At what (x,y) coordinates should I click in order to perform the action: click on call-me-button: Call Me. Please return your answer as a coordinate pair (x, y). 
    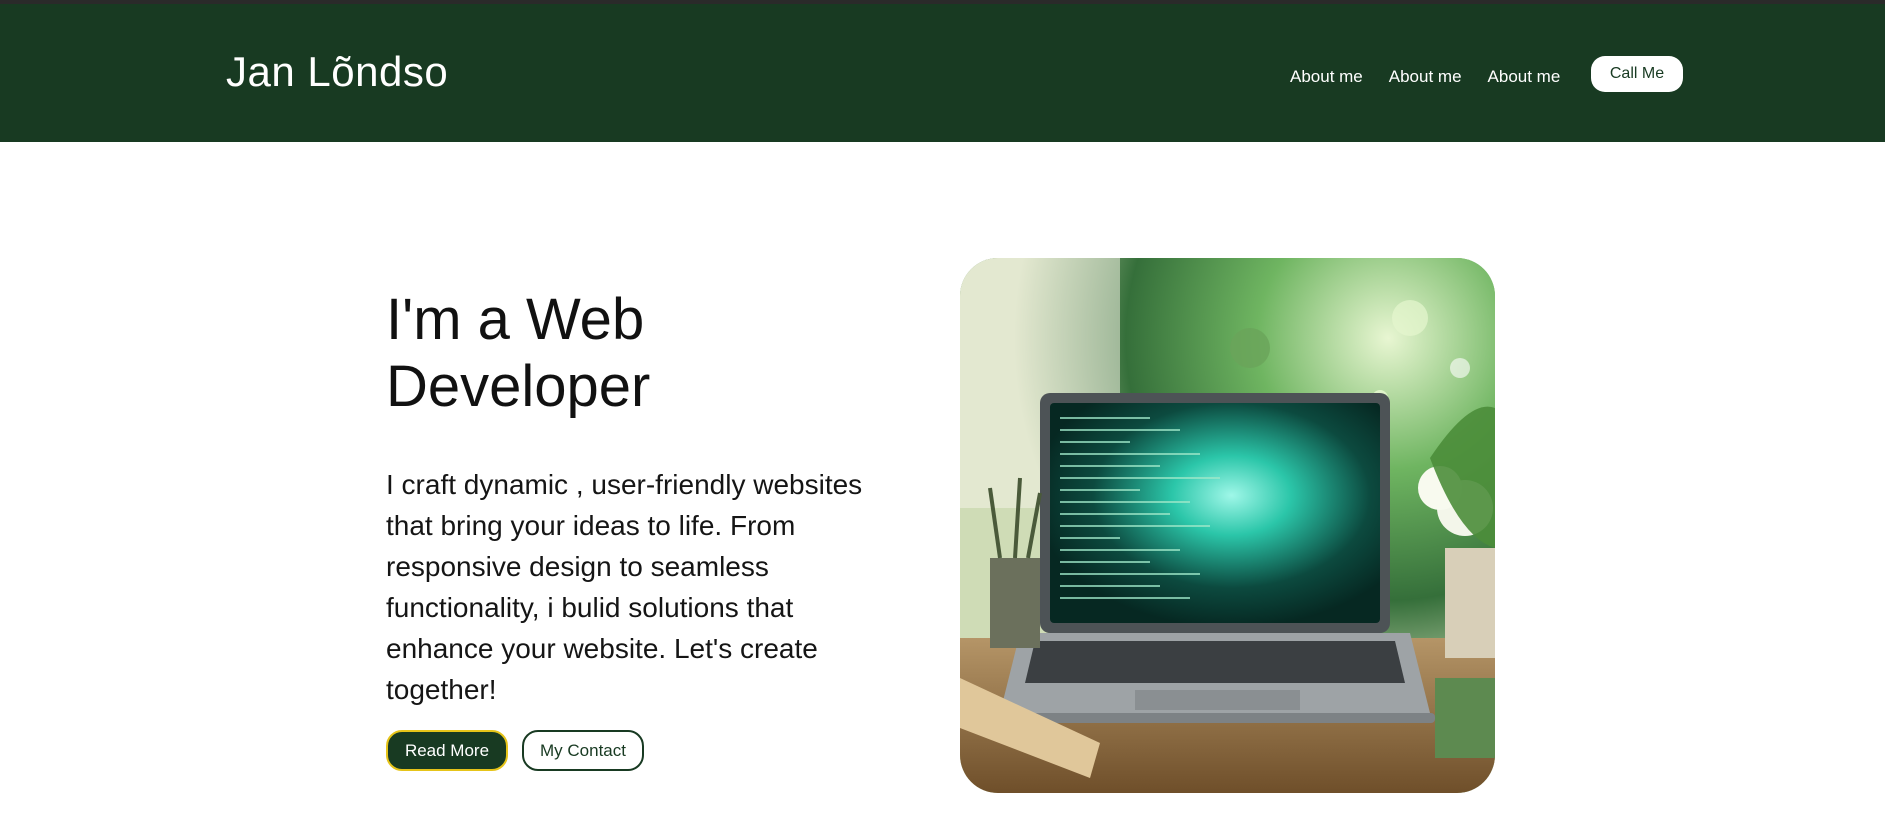
    Looking at the image, I should click on (1637, 74).